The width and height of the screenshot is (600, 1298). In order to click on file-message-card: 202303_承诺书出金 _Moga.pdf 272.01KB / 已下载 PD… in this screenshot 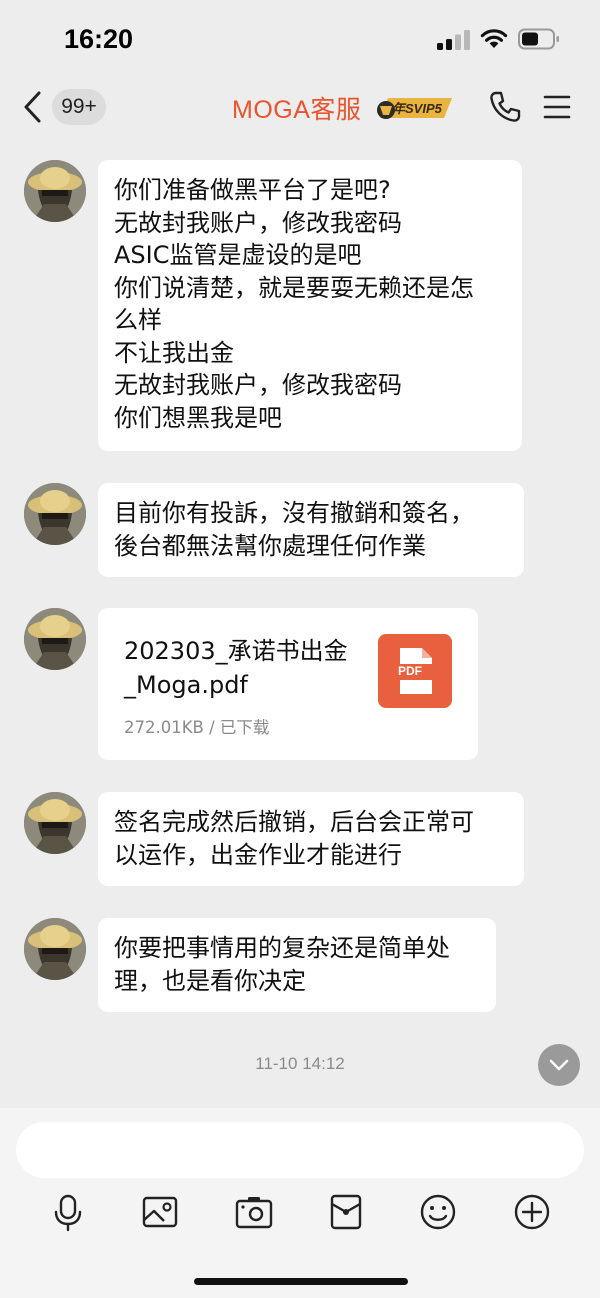, I will do `click(288, 684)`.